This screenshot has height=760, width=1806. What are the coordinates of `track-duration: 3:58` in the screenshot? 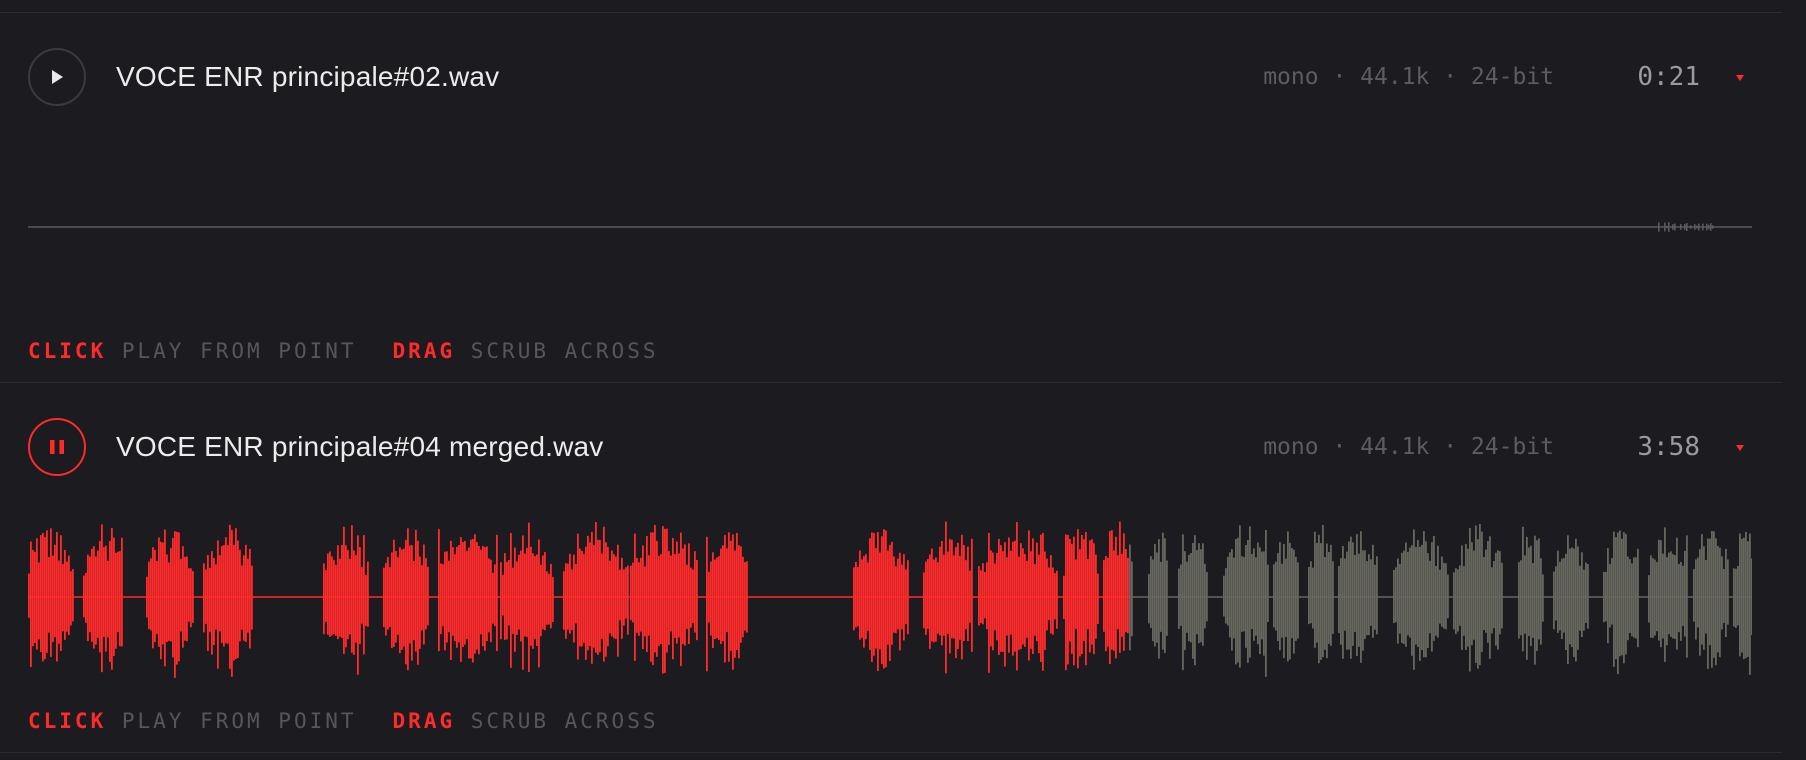 It's located at (1668, 447).